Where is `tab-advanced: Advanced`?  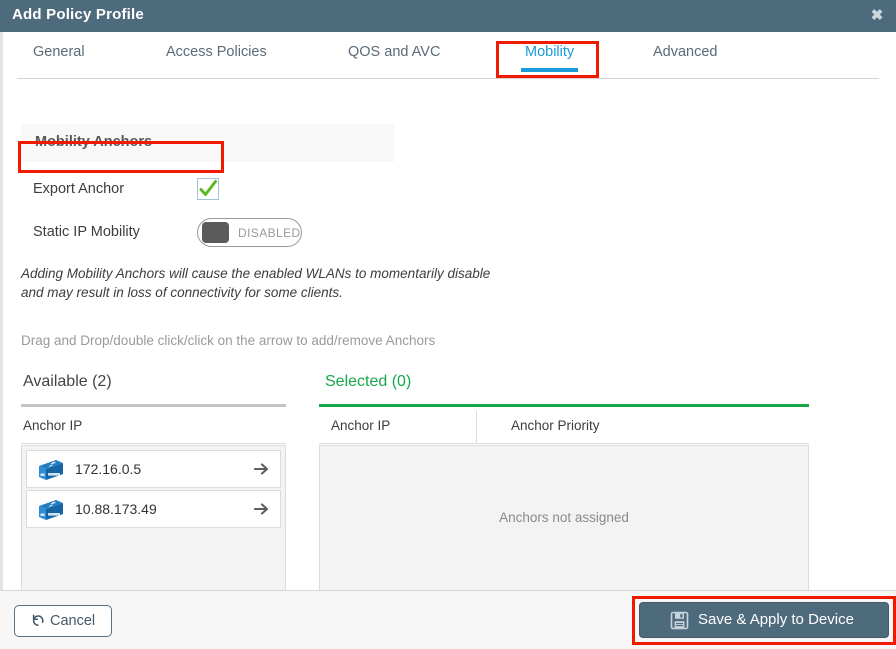
tab-advanced: Advanced is located at coordinates (685, 57).